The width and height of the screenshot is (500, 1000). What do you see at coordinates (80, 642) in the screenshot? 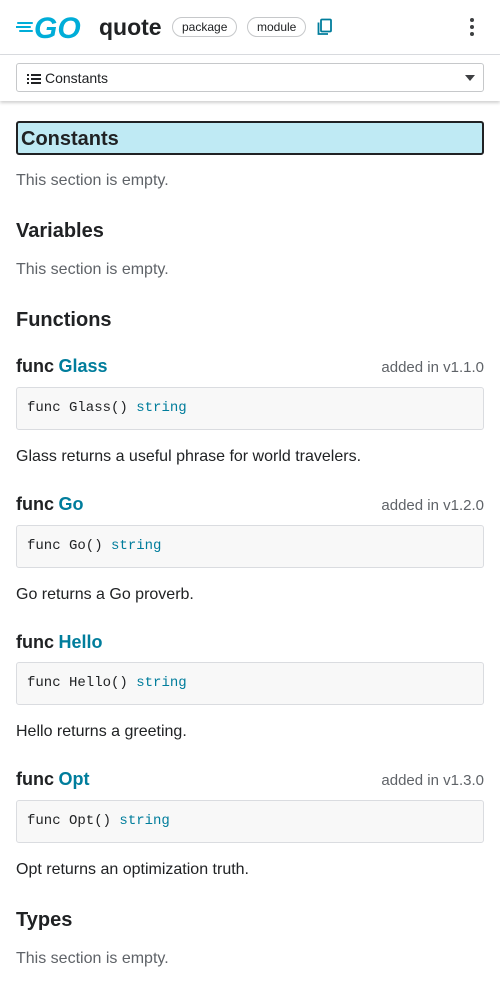
I see `func-link-hello: Hello` at bounding box center [80, 642].